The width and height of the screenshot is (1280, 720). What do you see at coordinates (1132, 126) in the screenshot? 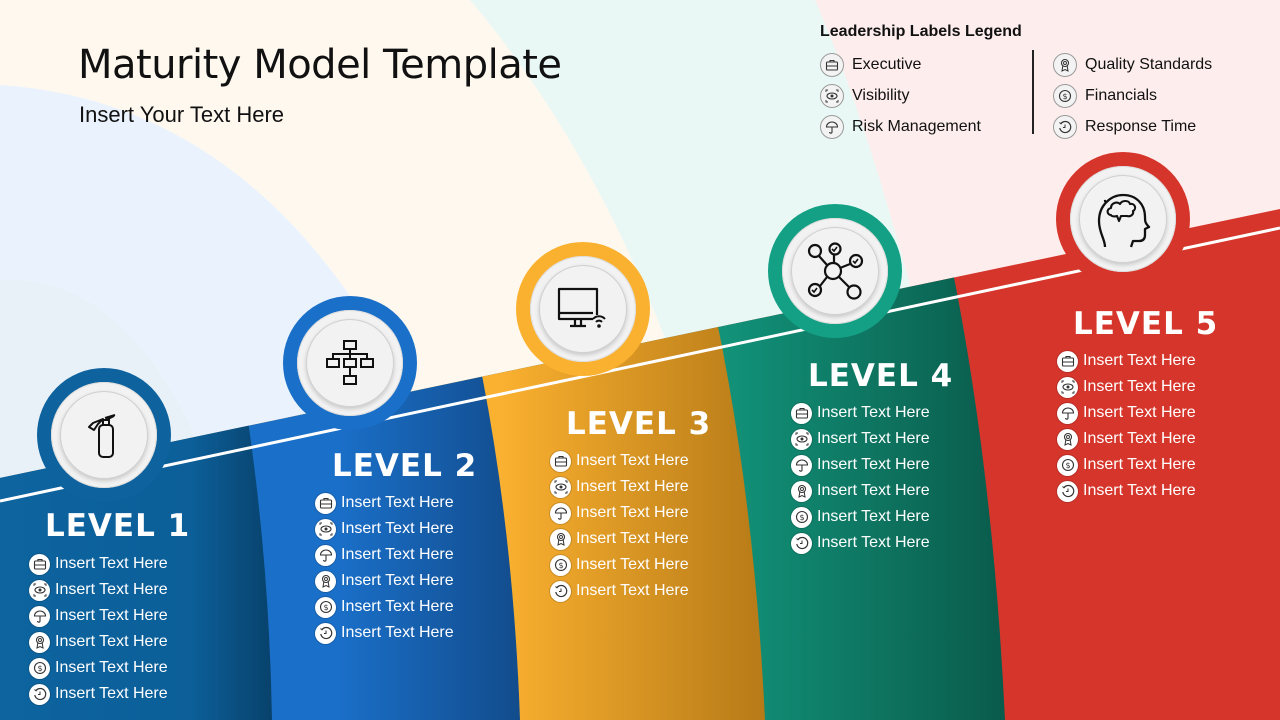
I see `legend-item-response-time: Response Time` at bounding box center [1132, 126].